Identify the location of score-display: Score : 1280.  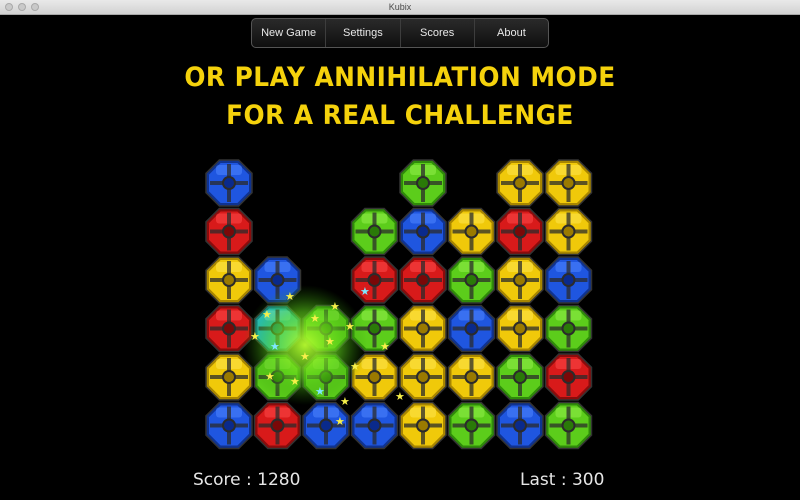
(247, 480).